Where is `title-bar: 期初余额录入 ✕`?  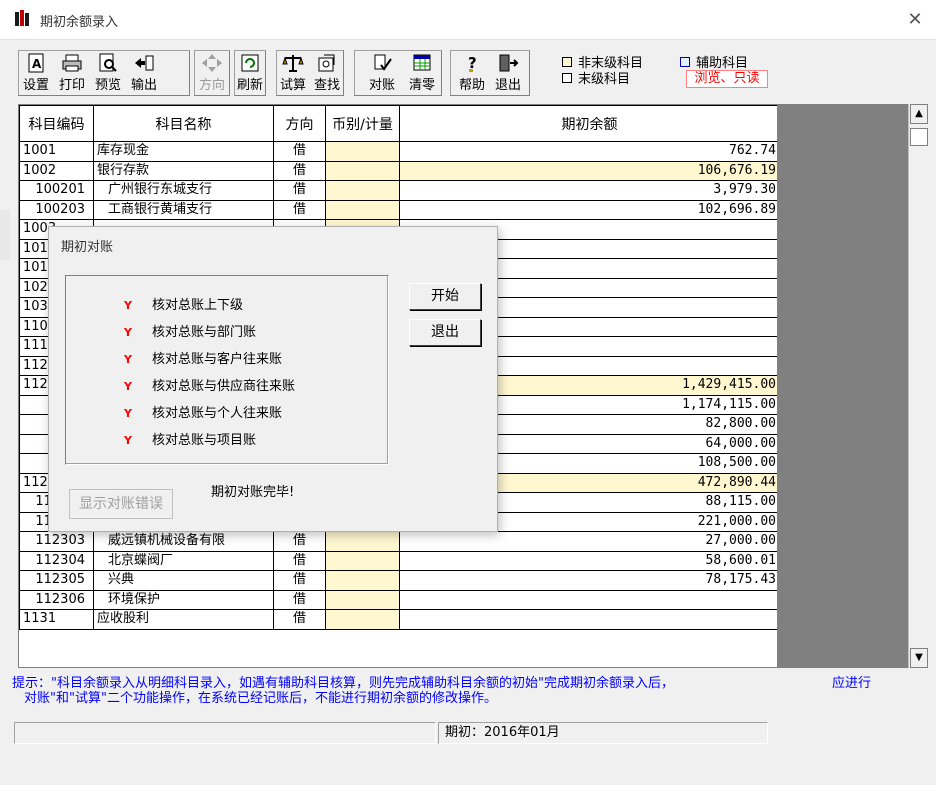 title-bar: 期初余额录入 ✕ is located at coordinates (468, 20).